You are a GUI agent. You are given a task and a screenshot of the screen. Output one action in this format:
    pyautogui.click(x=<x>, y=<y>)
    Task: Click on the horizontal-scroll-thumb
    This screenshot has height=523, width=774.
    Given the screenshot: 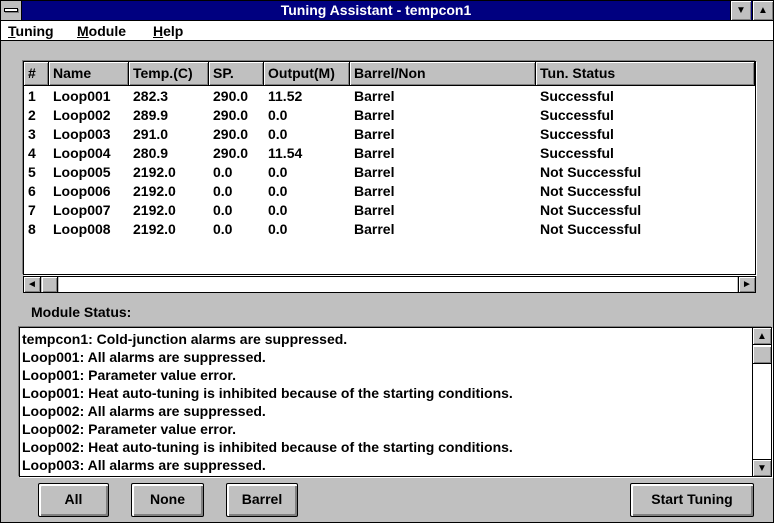 What is the action you would take?
    pyautogui.click(x=50, y=284)
    